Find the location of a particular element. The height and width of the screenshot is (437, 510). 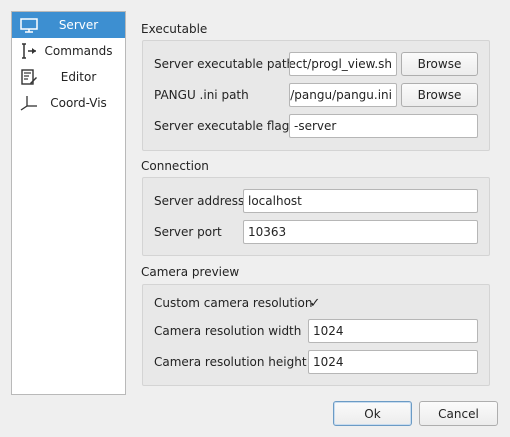

server-port-input: 10363 is located at coordinates (360, 232).